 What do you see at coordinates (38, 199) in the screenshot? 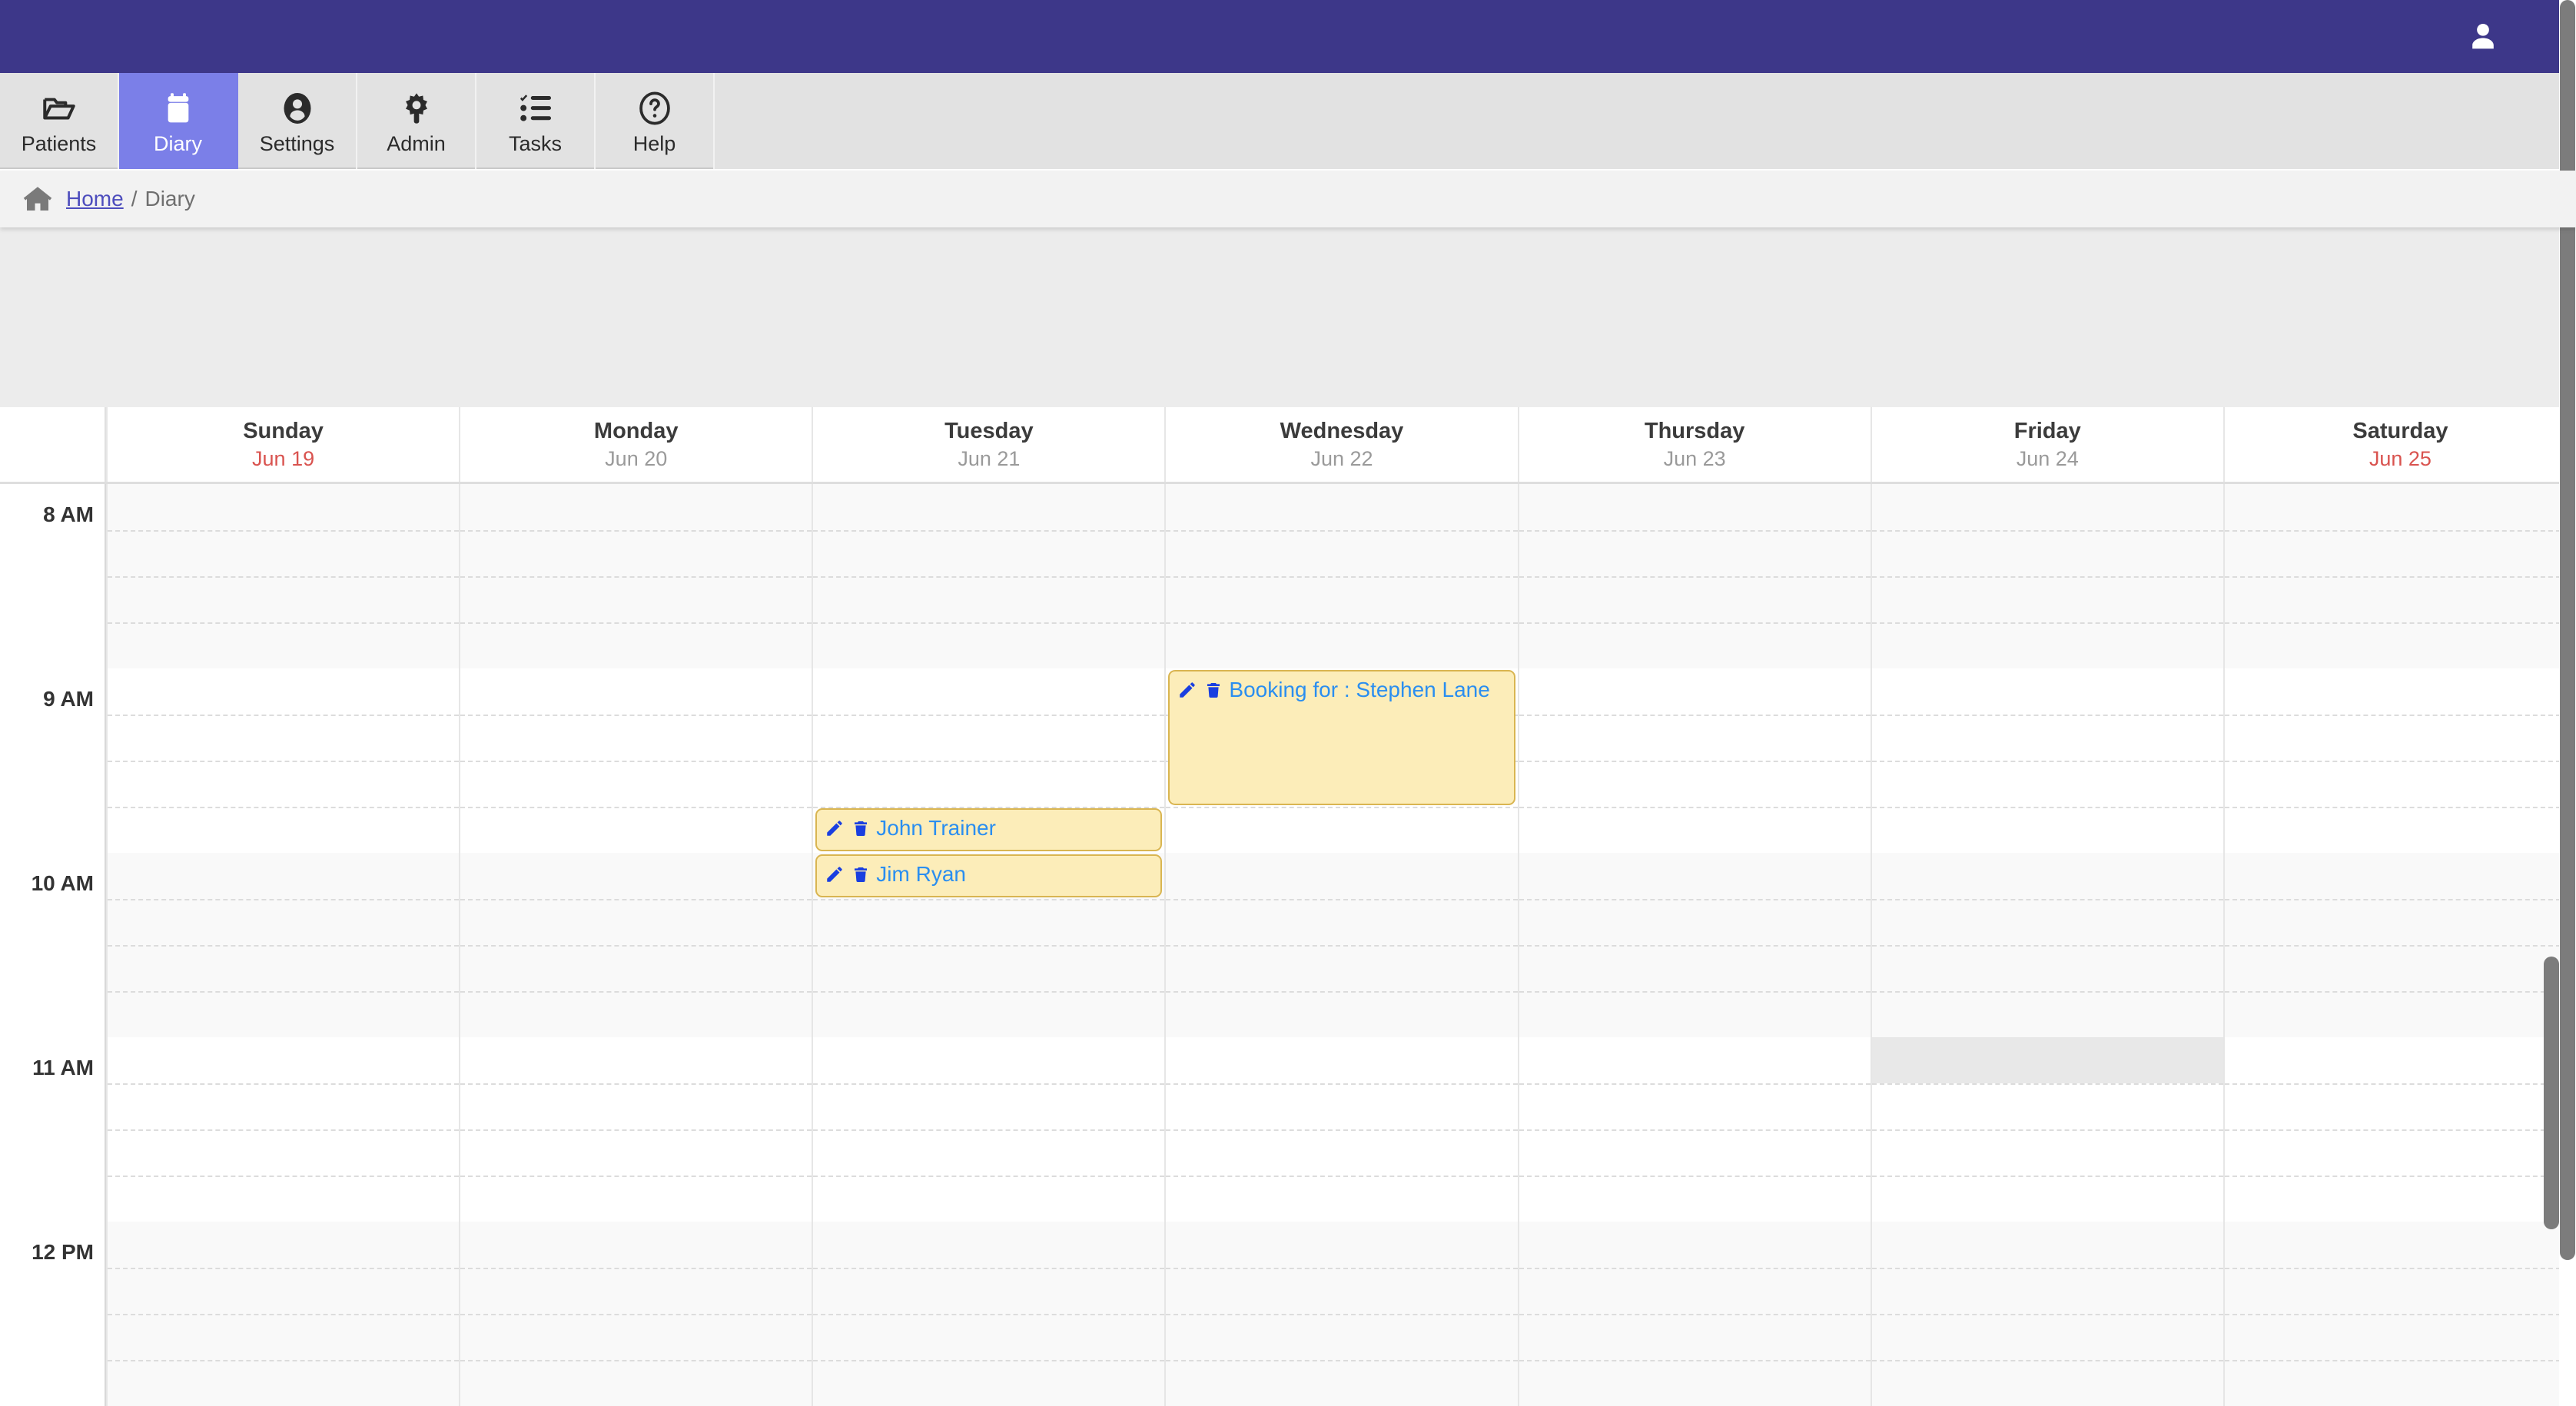
I see `home-icon` at bounding box center [38, 199].